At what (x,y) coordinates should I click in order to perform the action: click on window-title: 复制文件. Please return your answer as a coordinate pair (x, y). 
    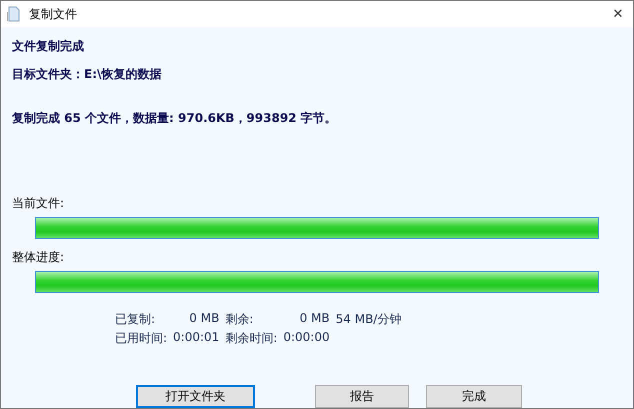
    Looking at the image, I should click on (53, 14).